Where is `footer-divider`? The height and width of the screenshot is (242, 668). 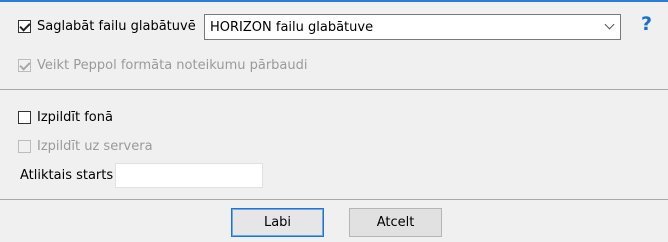
footer-divider is located at coordinates (334, 199).